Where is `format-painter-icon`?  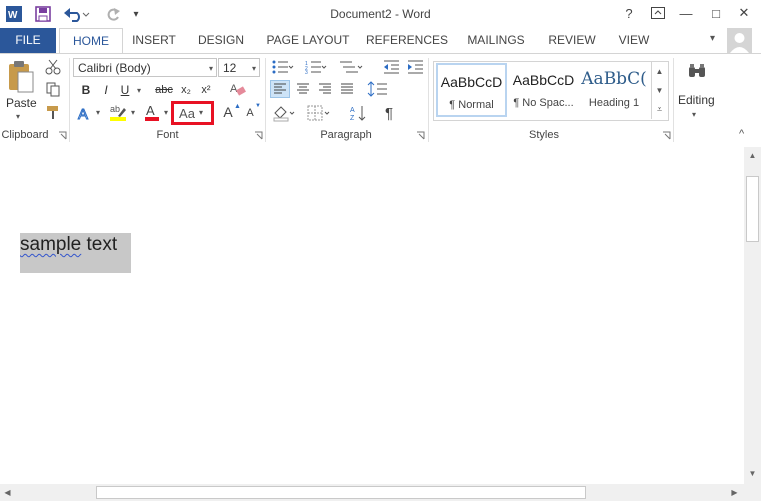 format-painter-icon is located at coordinates (53, 112).